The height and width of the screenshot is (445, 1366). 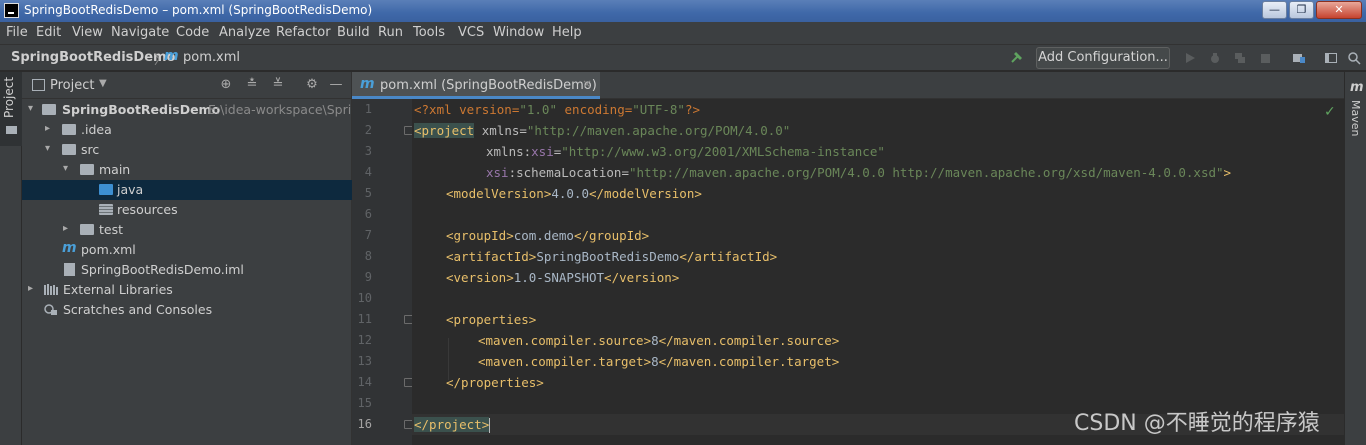 I want to click on tree-item-label: Scratches and Consoles, so click(x=138, y=309).